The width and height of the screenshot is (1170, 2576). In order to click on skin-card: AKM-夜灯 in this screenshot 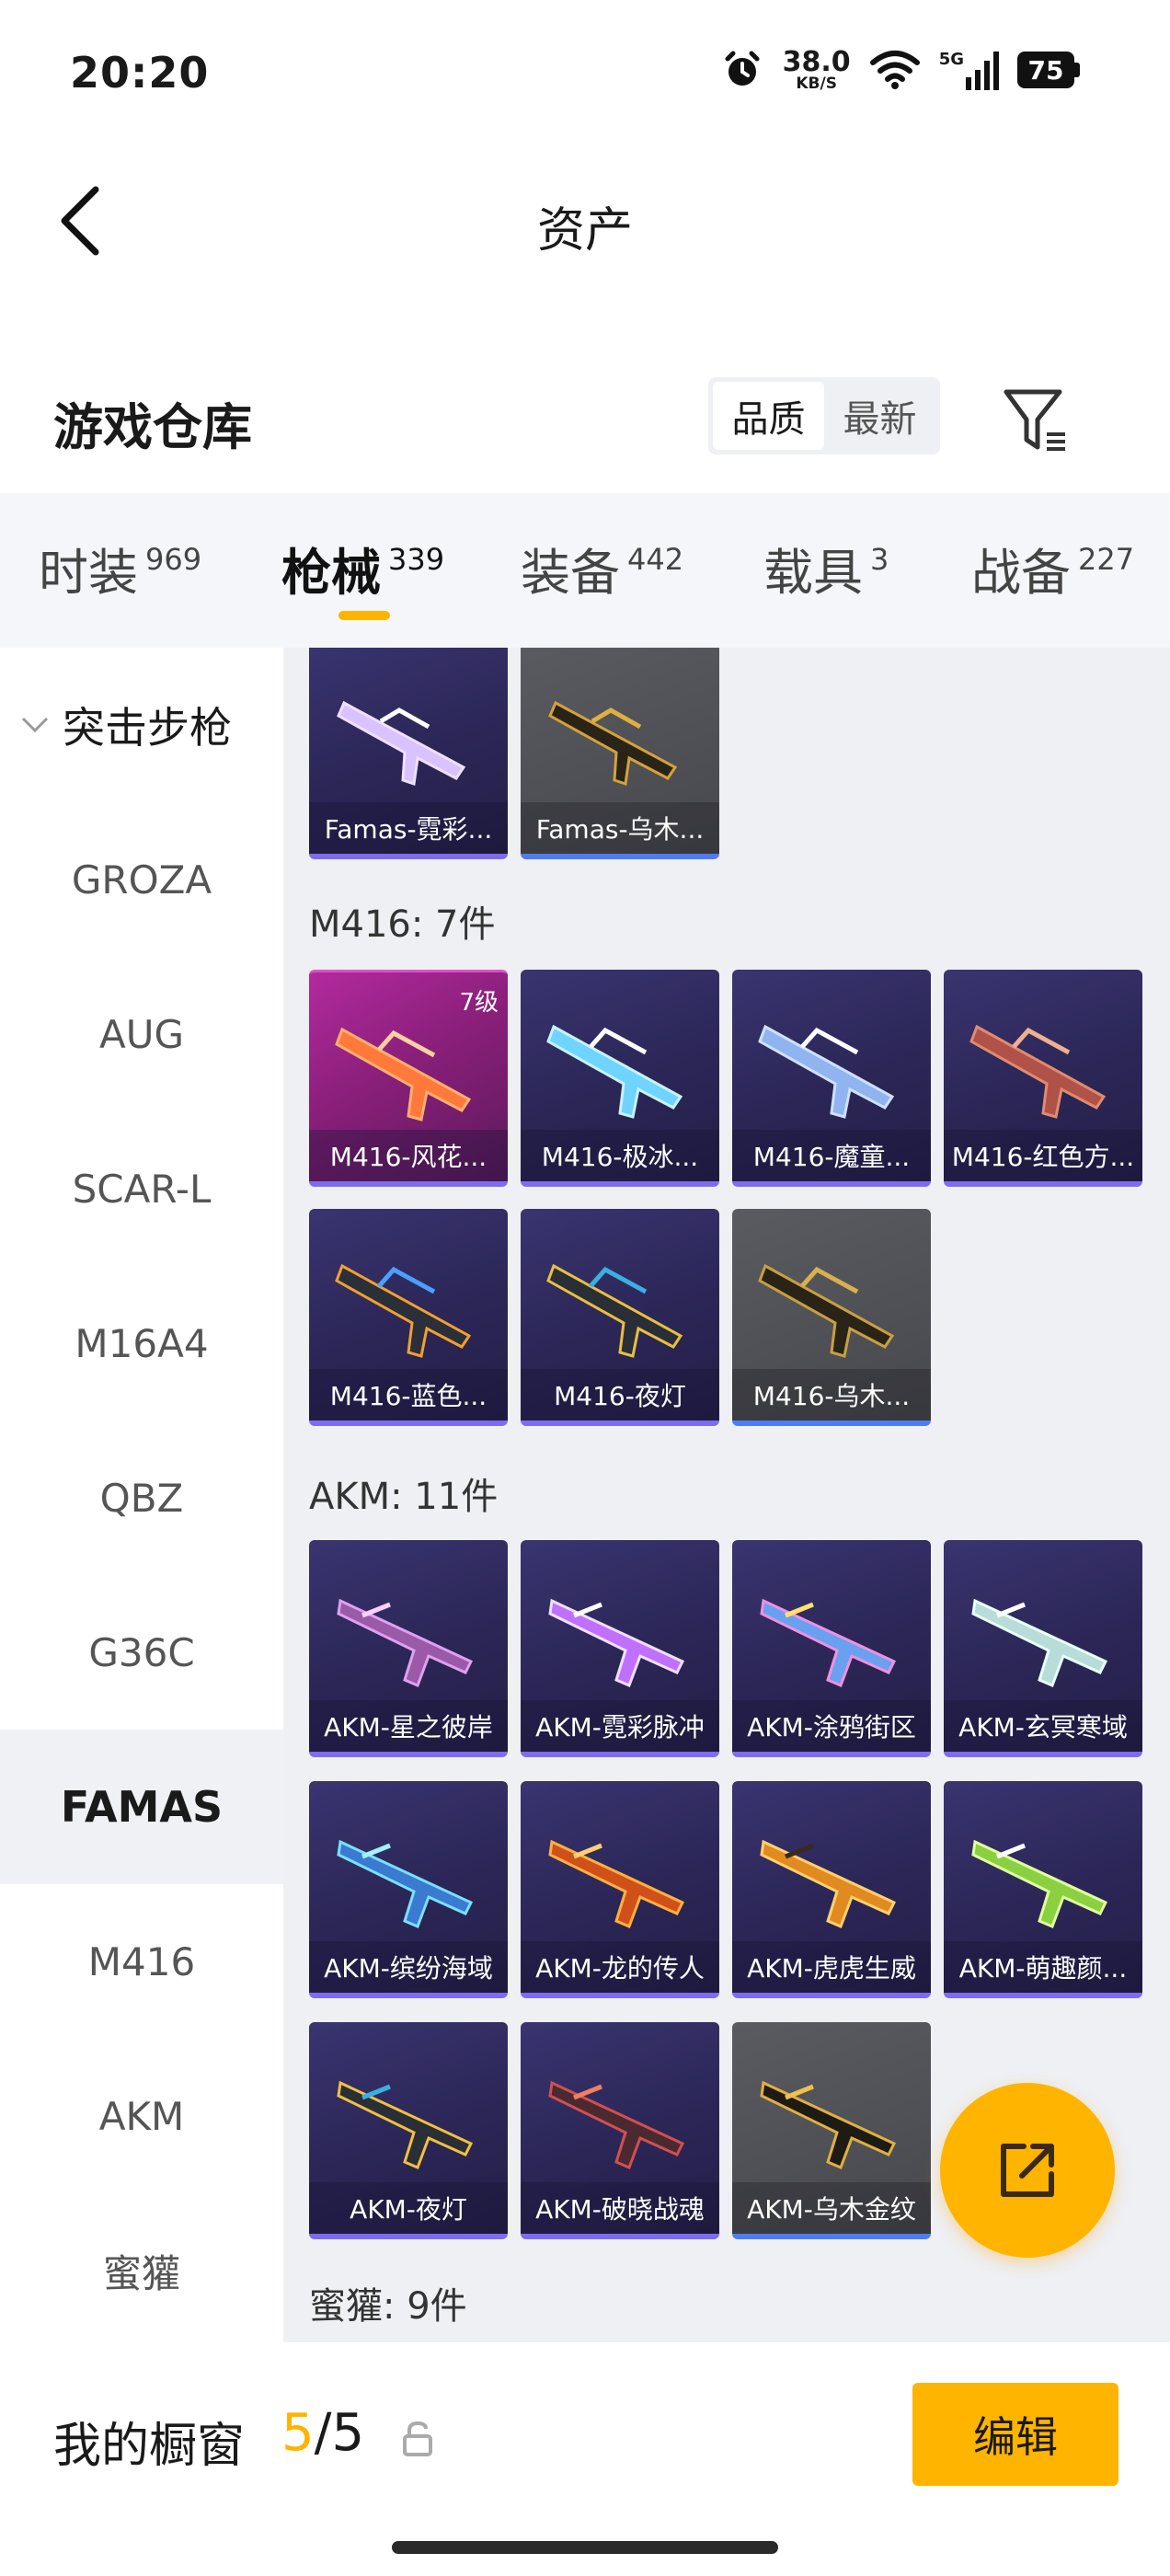, I will do `click(408, 2130)`.